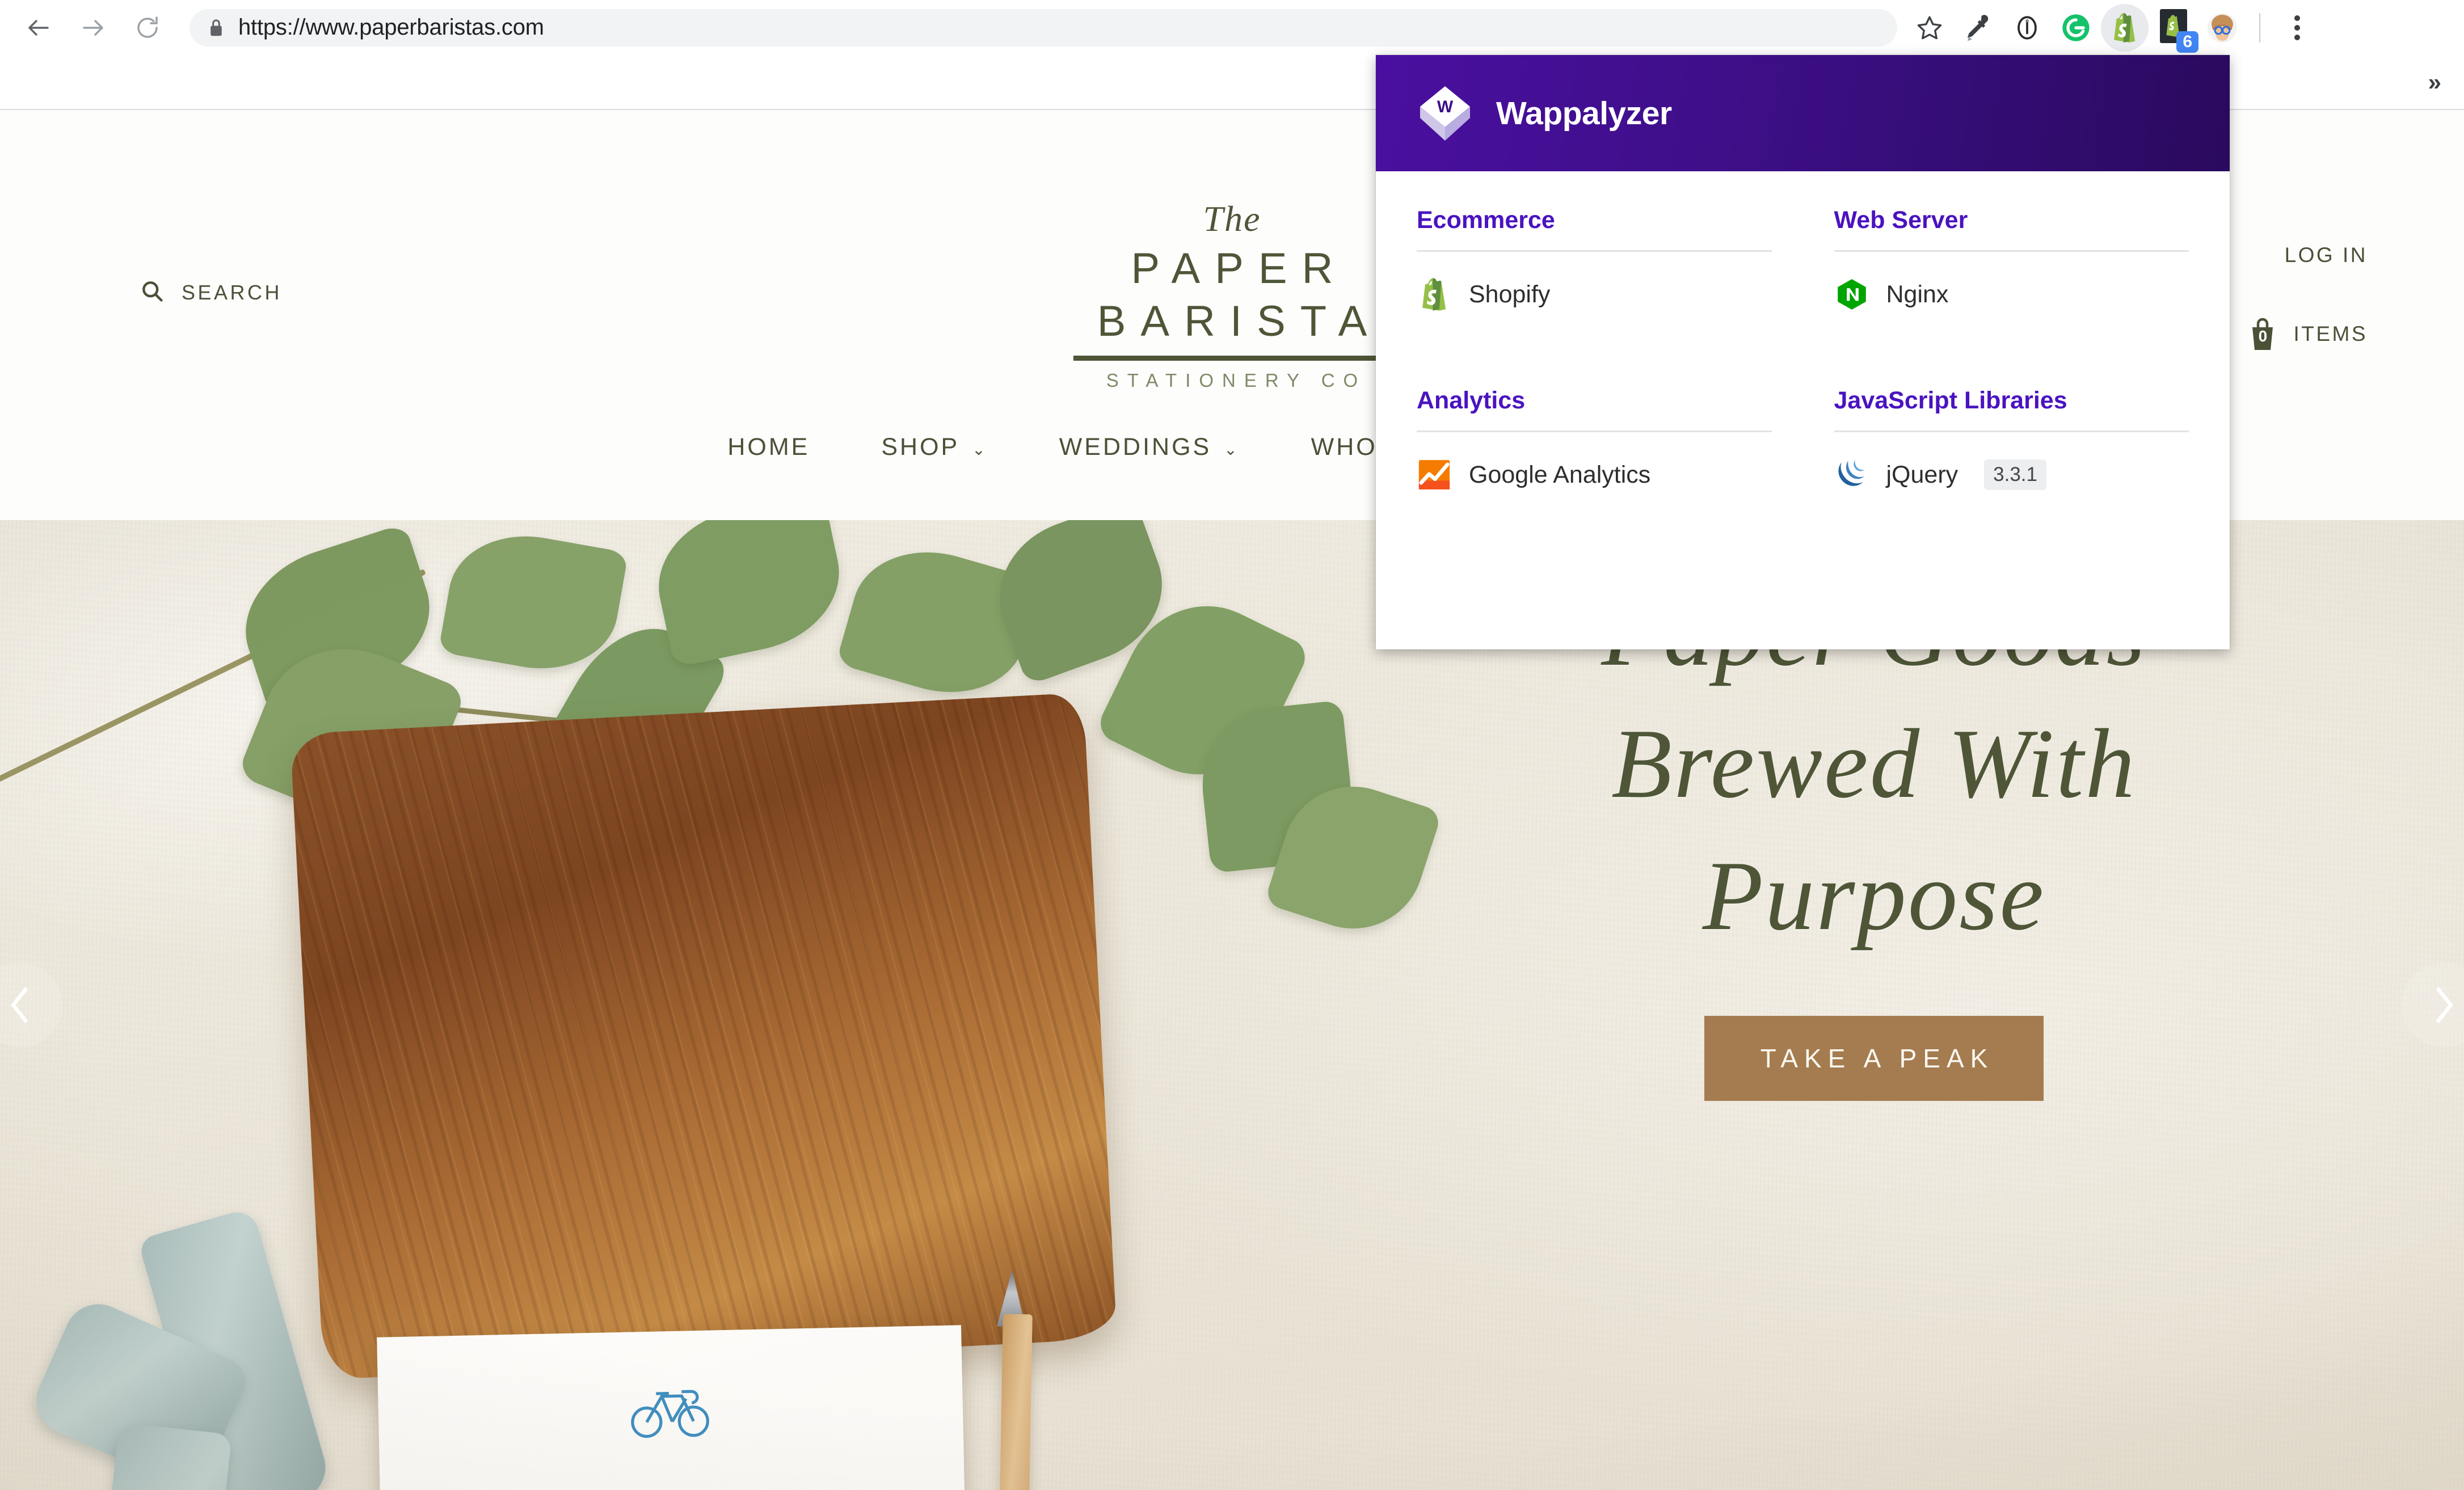 The width and height of the screenshot is (2464, 1490). I want to click on arrow-right-icon, so click(93, 27).